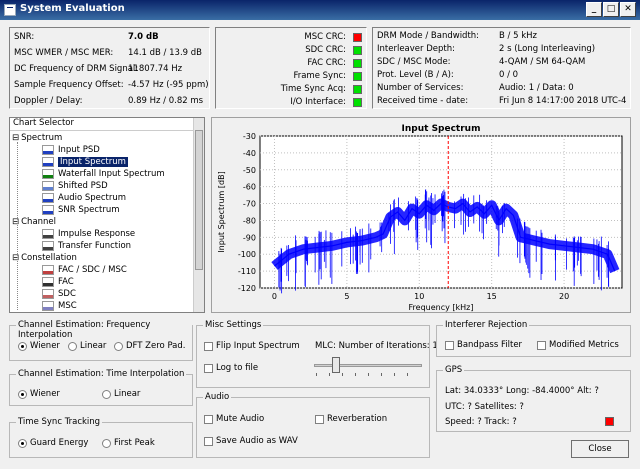 Image resolution: width=640 pixels, height=469 pixels. I want to click on tree-item: FAC, so click(58, 282).